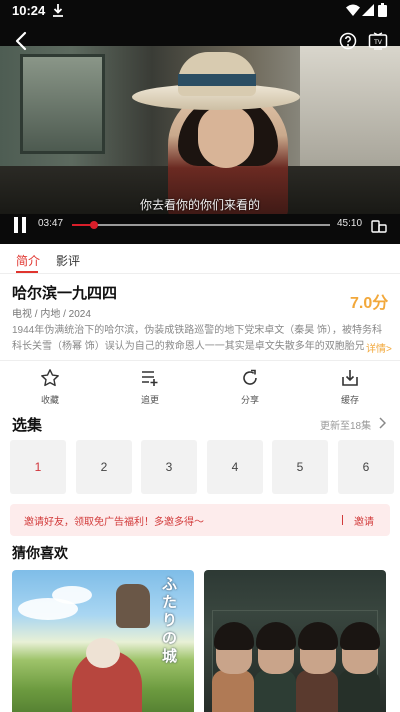 This screenshot has width=400, height=712. I want to click on scene-window, so click(62, 104).